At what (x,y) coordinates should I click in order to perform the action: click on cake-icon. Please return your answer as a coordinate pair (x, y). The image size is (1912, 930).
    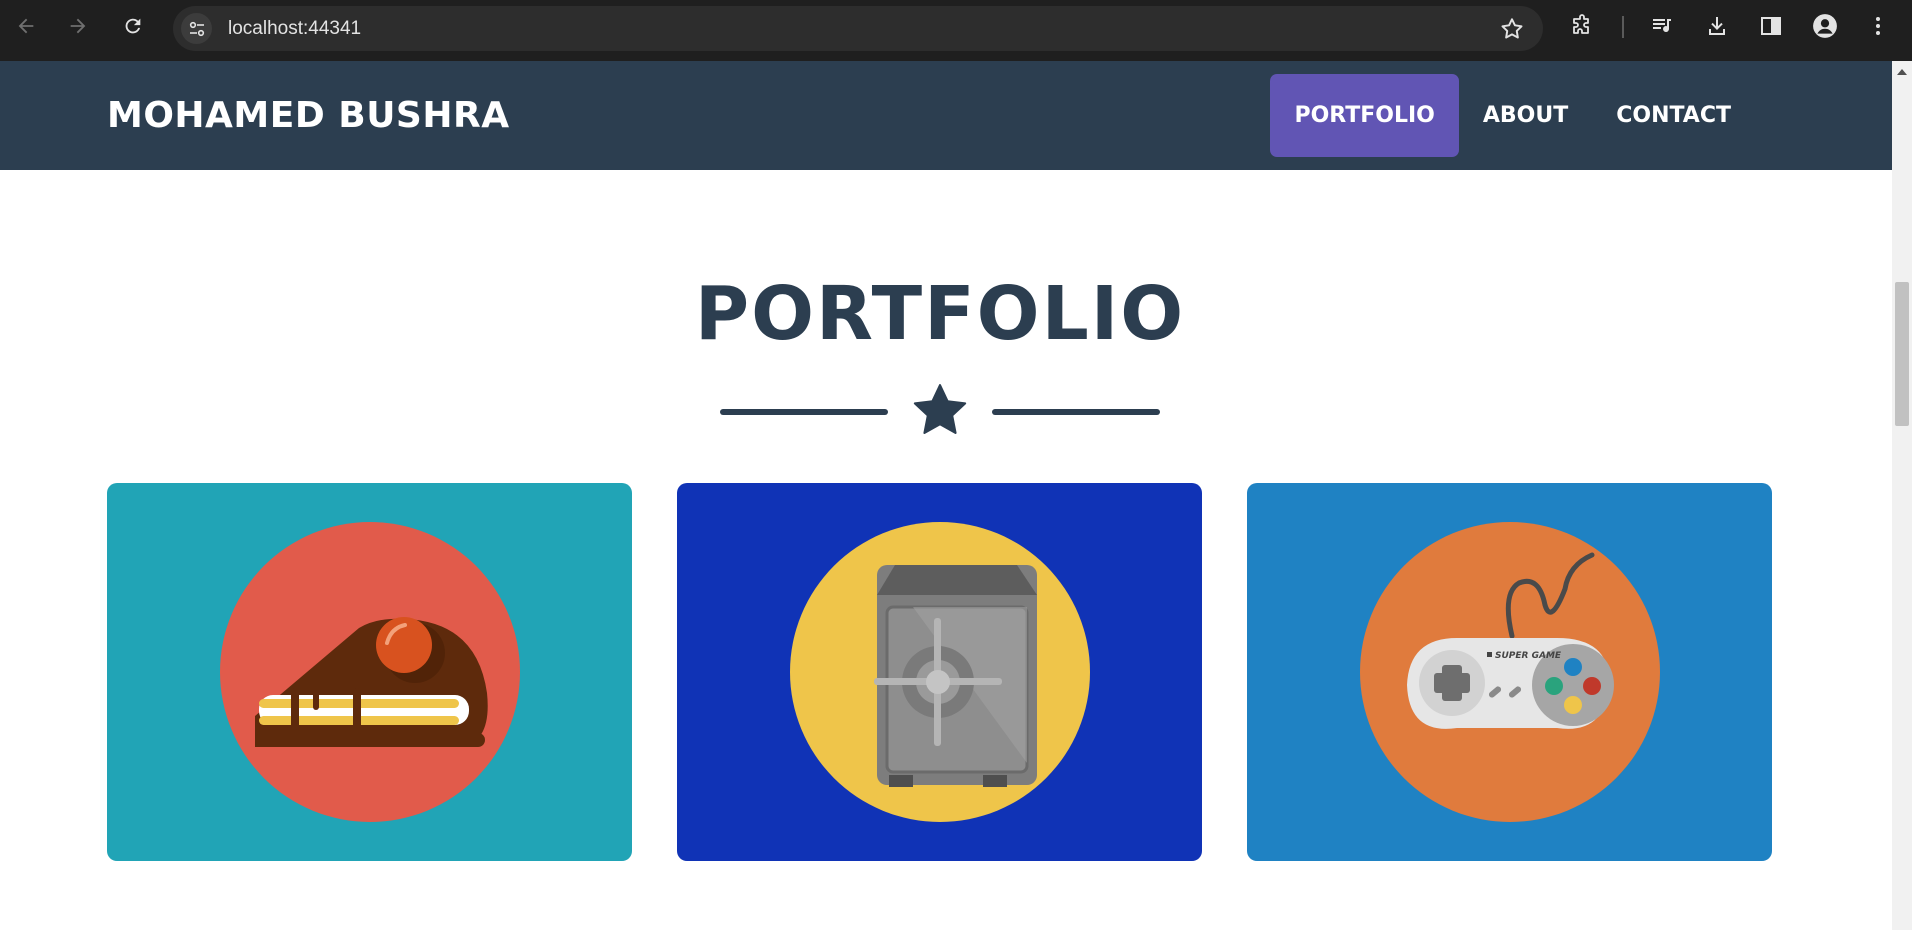
    Looking at the image, I should click on (369, 672).